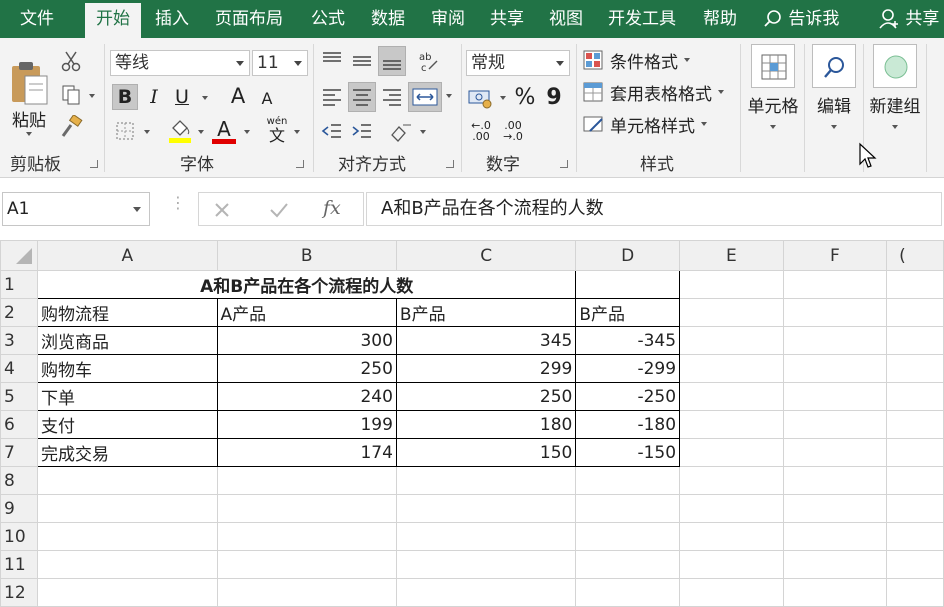 The image size is (944, 607). What do you see at coordinates (19, 480) in the screenshot?
I see `row-header: 8` at bounding box center [19, 480].